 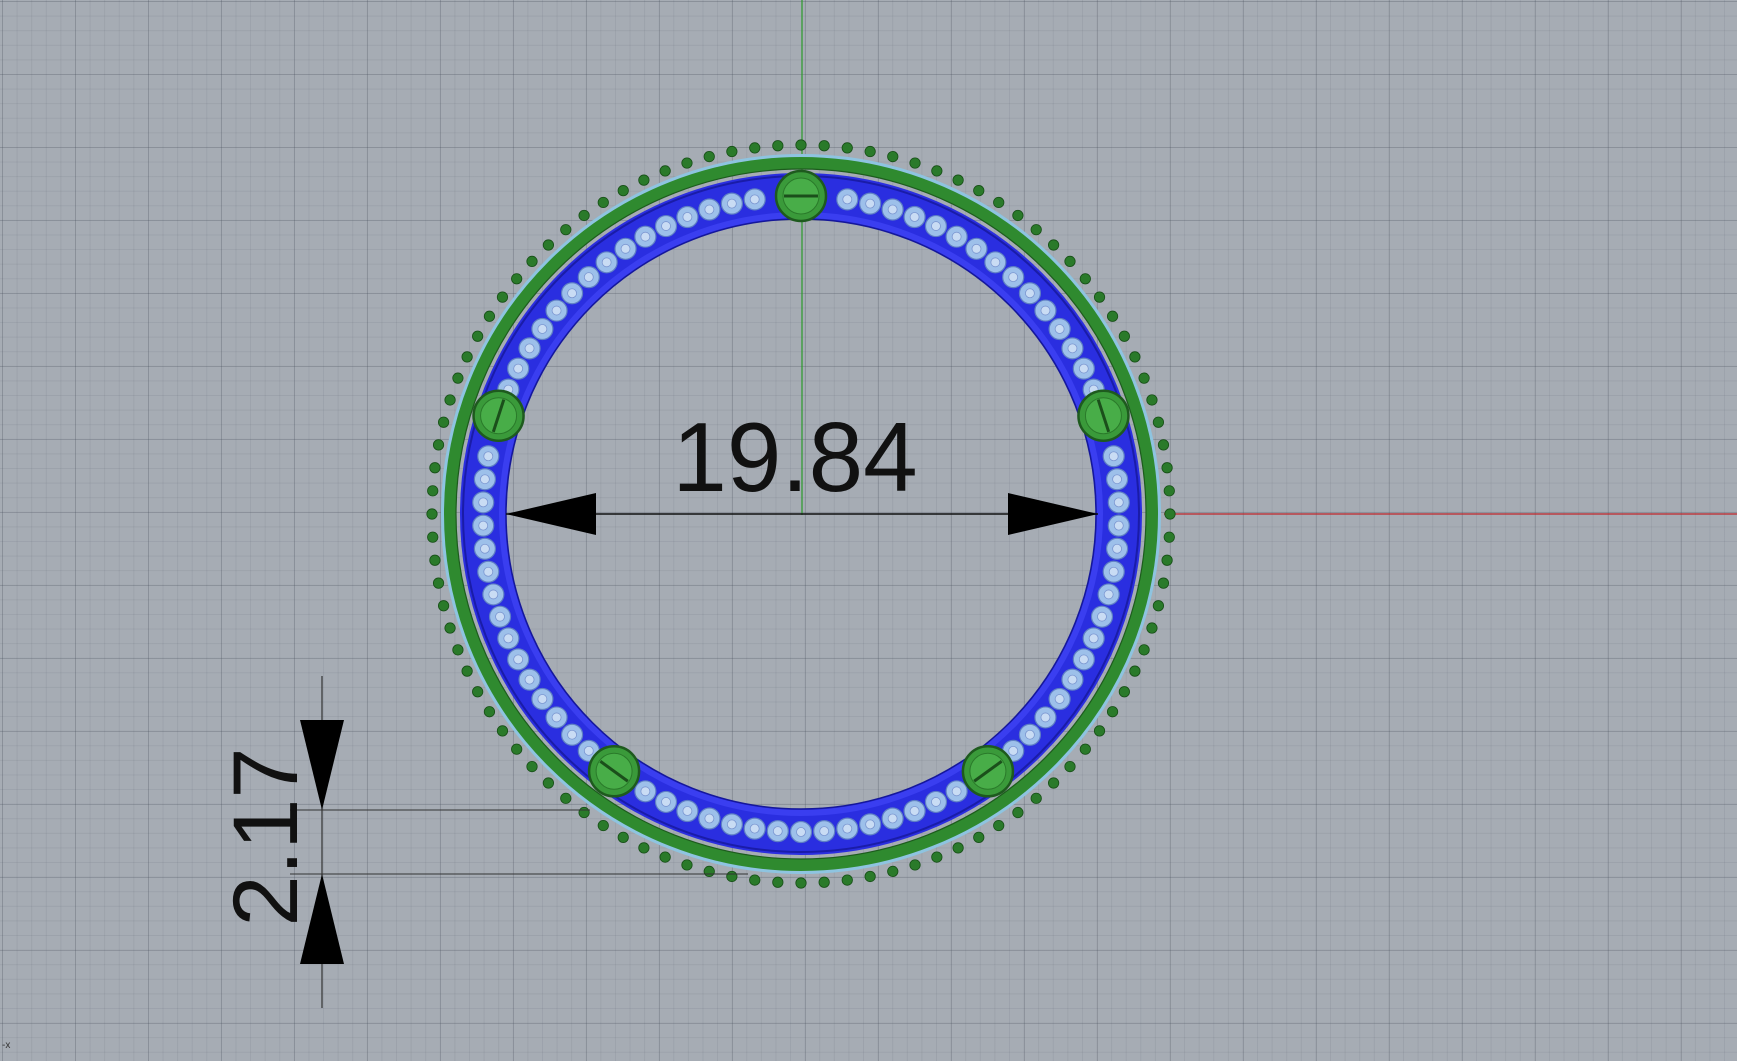 I want to click on diameter-arrow-left, so click(x=551, y=514).